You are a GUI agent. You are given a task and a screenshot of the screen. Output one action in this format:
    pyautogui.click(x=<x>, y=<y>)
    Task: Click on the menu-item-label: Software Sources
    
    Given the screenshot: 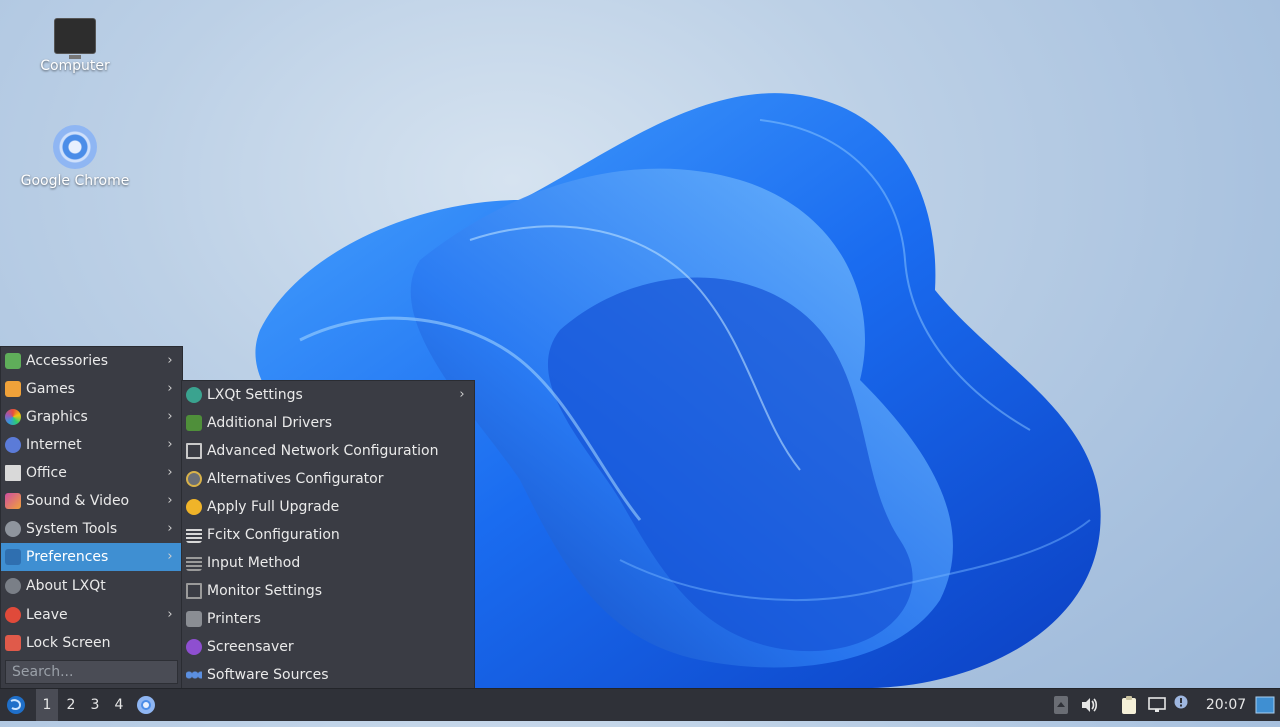 What is the action you would take?
    pyautogui.click(x=268, y=675)
    